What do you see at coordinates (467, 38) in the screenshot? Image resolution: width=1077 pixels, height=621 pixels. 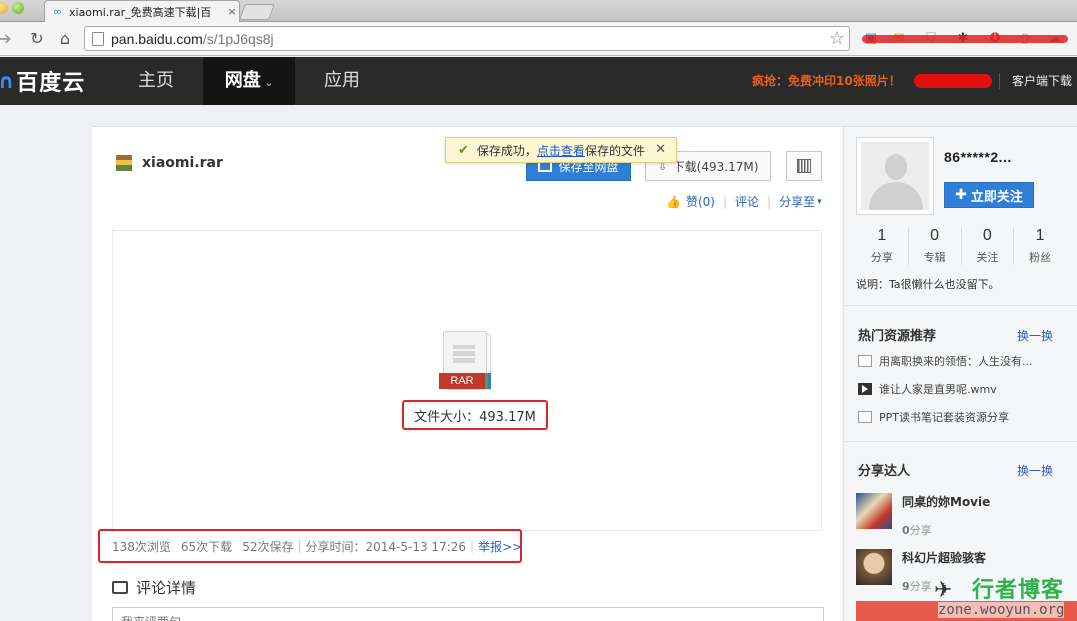 I see `address-bar: pan.baidu.com/s/1pJ6qs8j ☆` at bounding box center [467, 38].